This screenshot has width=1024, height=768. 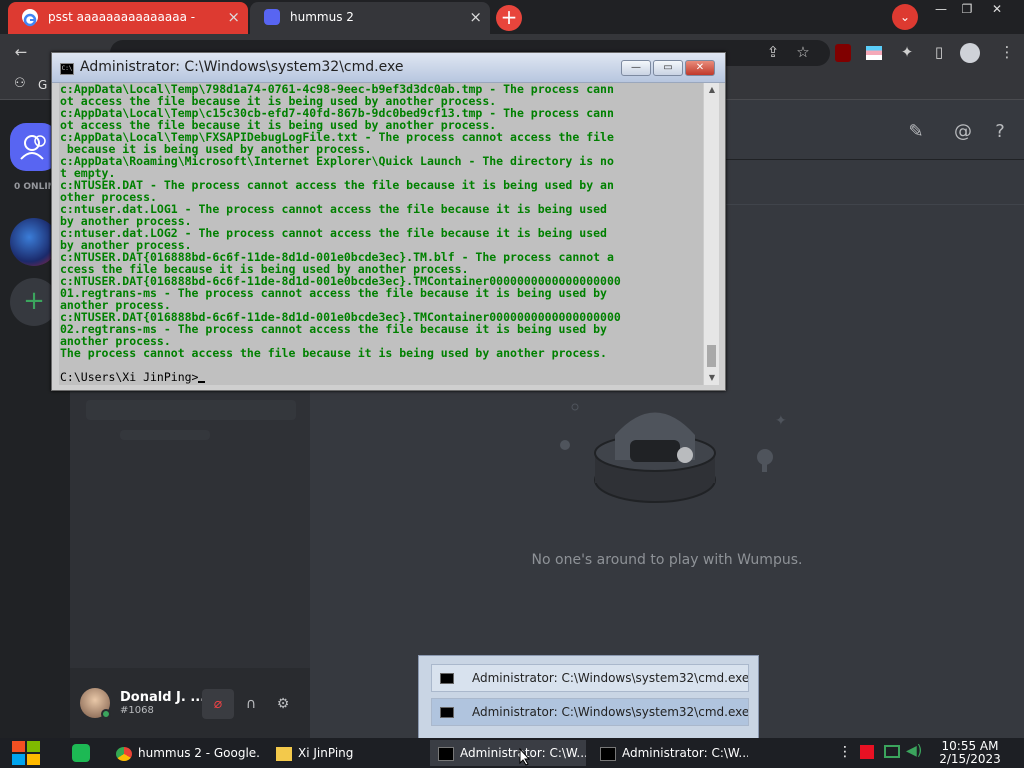 I want to click on ublock-icon, so click(x=843, y=53).